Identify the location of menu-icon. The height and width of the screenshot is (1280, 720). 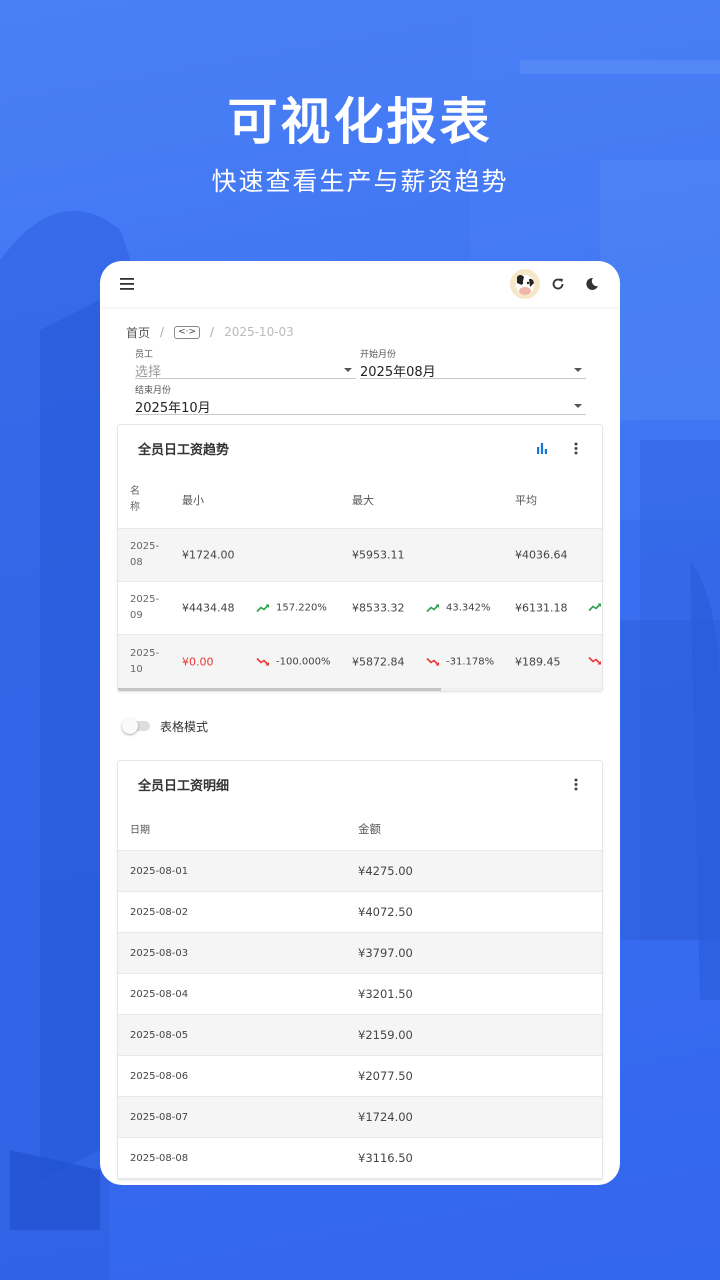
(128, 284).